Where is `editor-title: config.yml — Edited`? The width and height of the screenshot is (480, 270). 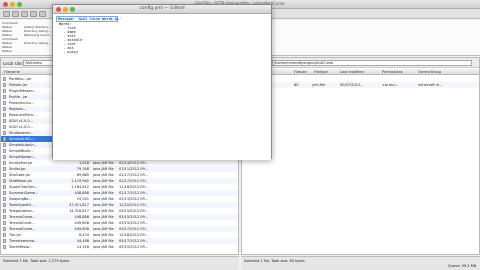
editor-title: config.yml — Edited is located at coordinates (162, 8).